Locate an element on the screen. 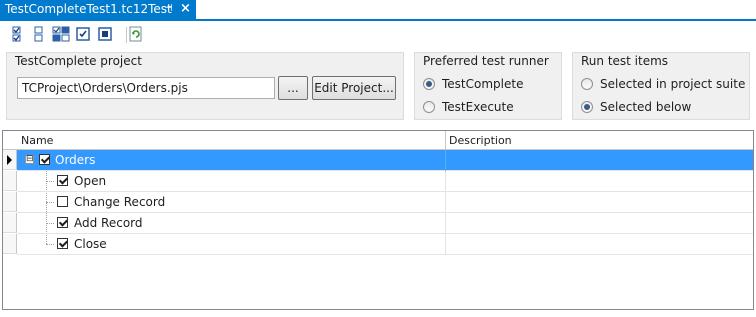 The width and height of the screenshot is (756, 317). row-label: Open is located at coordinates (90, 181).